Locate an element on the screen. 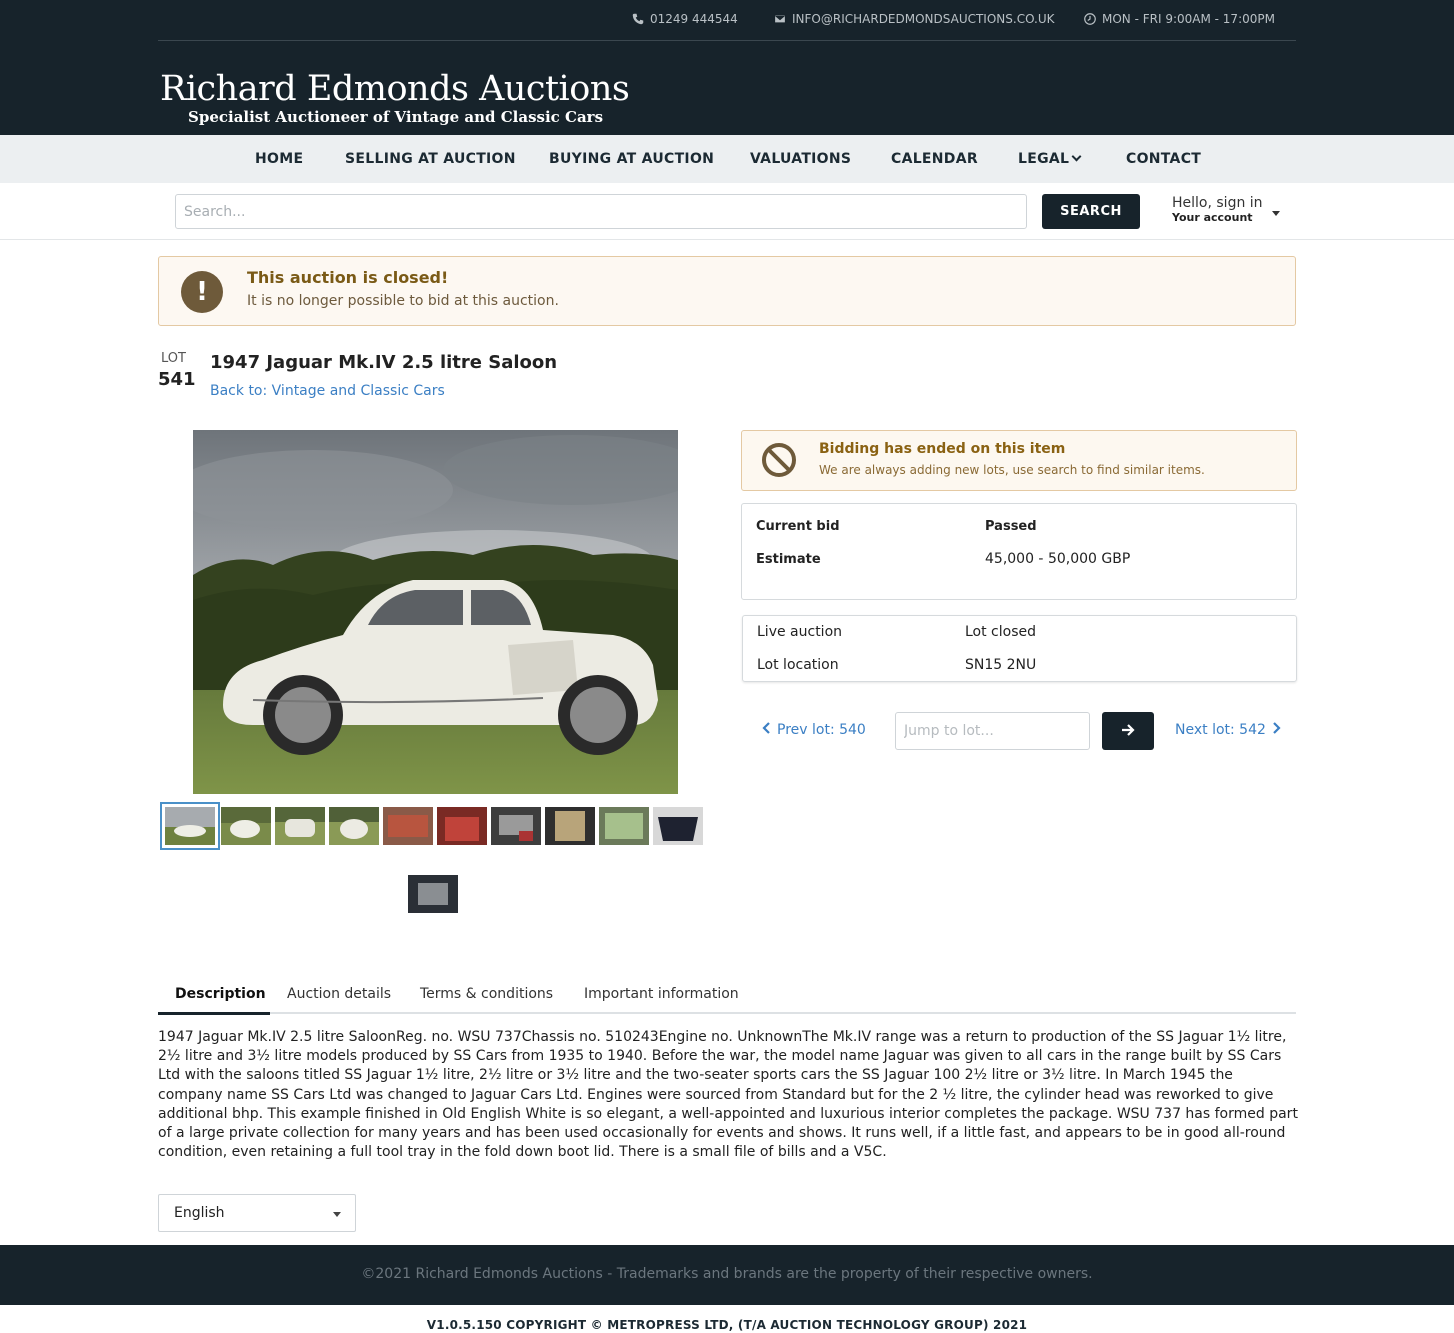 Image resolution: width=1454 pixels, height=1333 pixels. nav-selling-at-auction: SELLING AT AUCTION is located at coordinates (430, 159).